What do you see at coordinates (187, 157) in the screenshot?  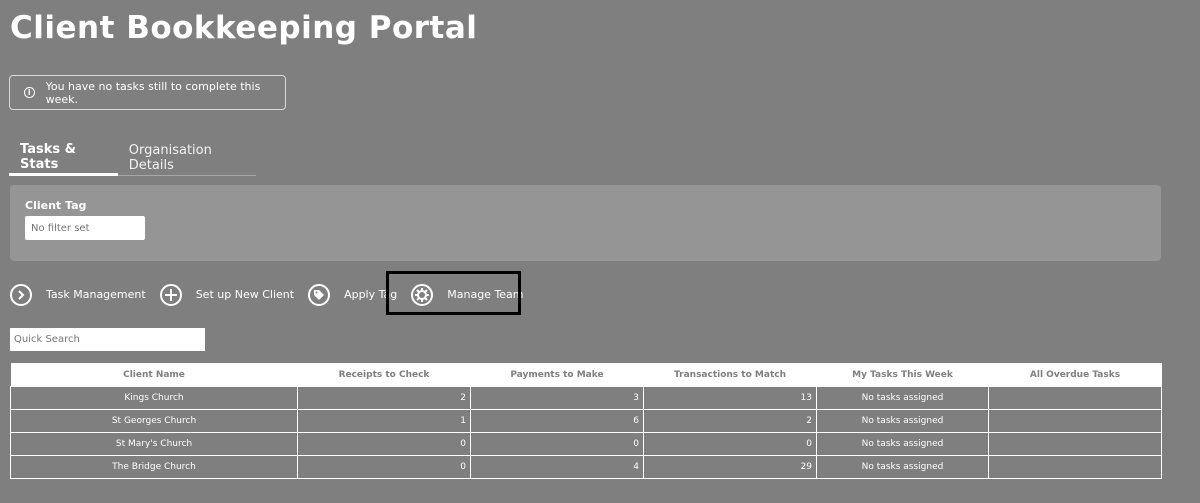 I see `tab-organisation-details: Organisation Details` at bounding box center [187, 157].